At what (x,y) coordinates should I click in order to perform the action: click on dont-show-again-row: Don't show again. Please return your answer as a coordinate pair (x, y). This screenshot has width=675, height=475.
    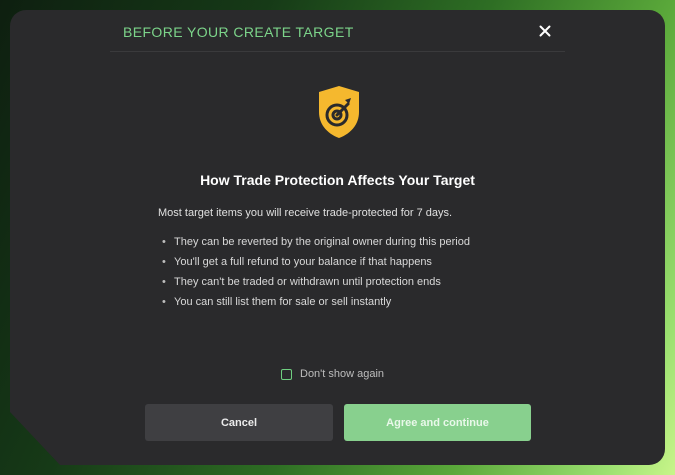
    Looking at the image, I should click on (332, 374).